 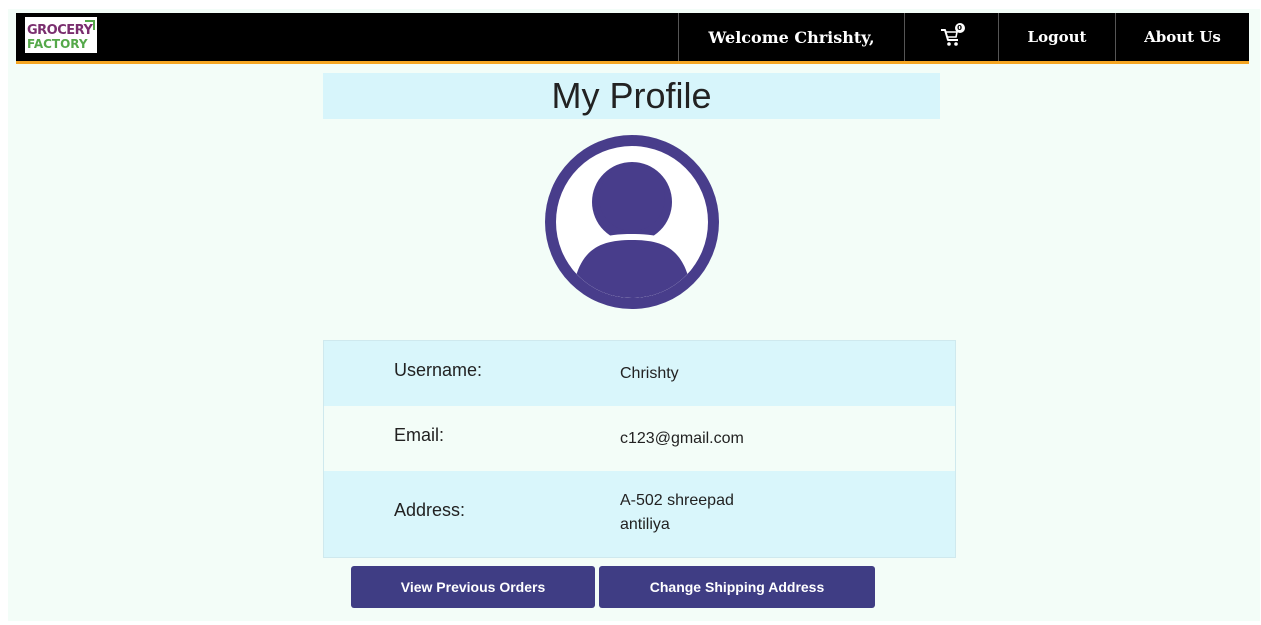 What do you see at coordinates (1056, 37) in the screenshot?
I see `logout-link: Logout` at bounding box center [1056, 37].